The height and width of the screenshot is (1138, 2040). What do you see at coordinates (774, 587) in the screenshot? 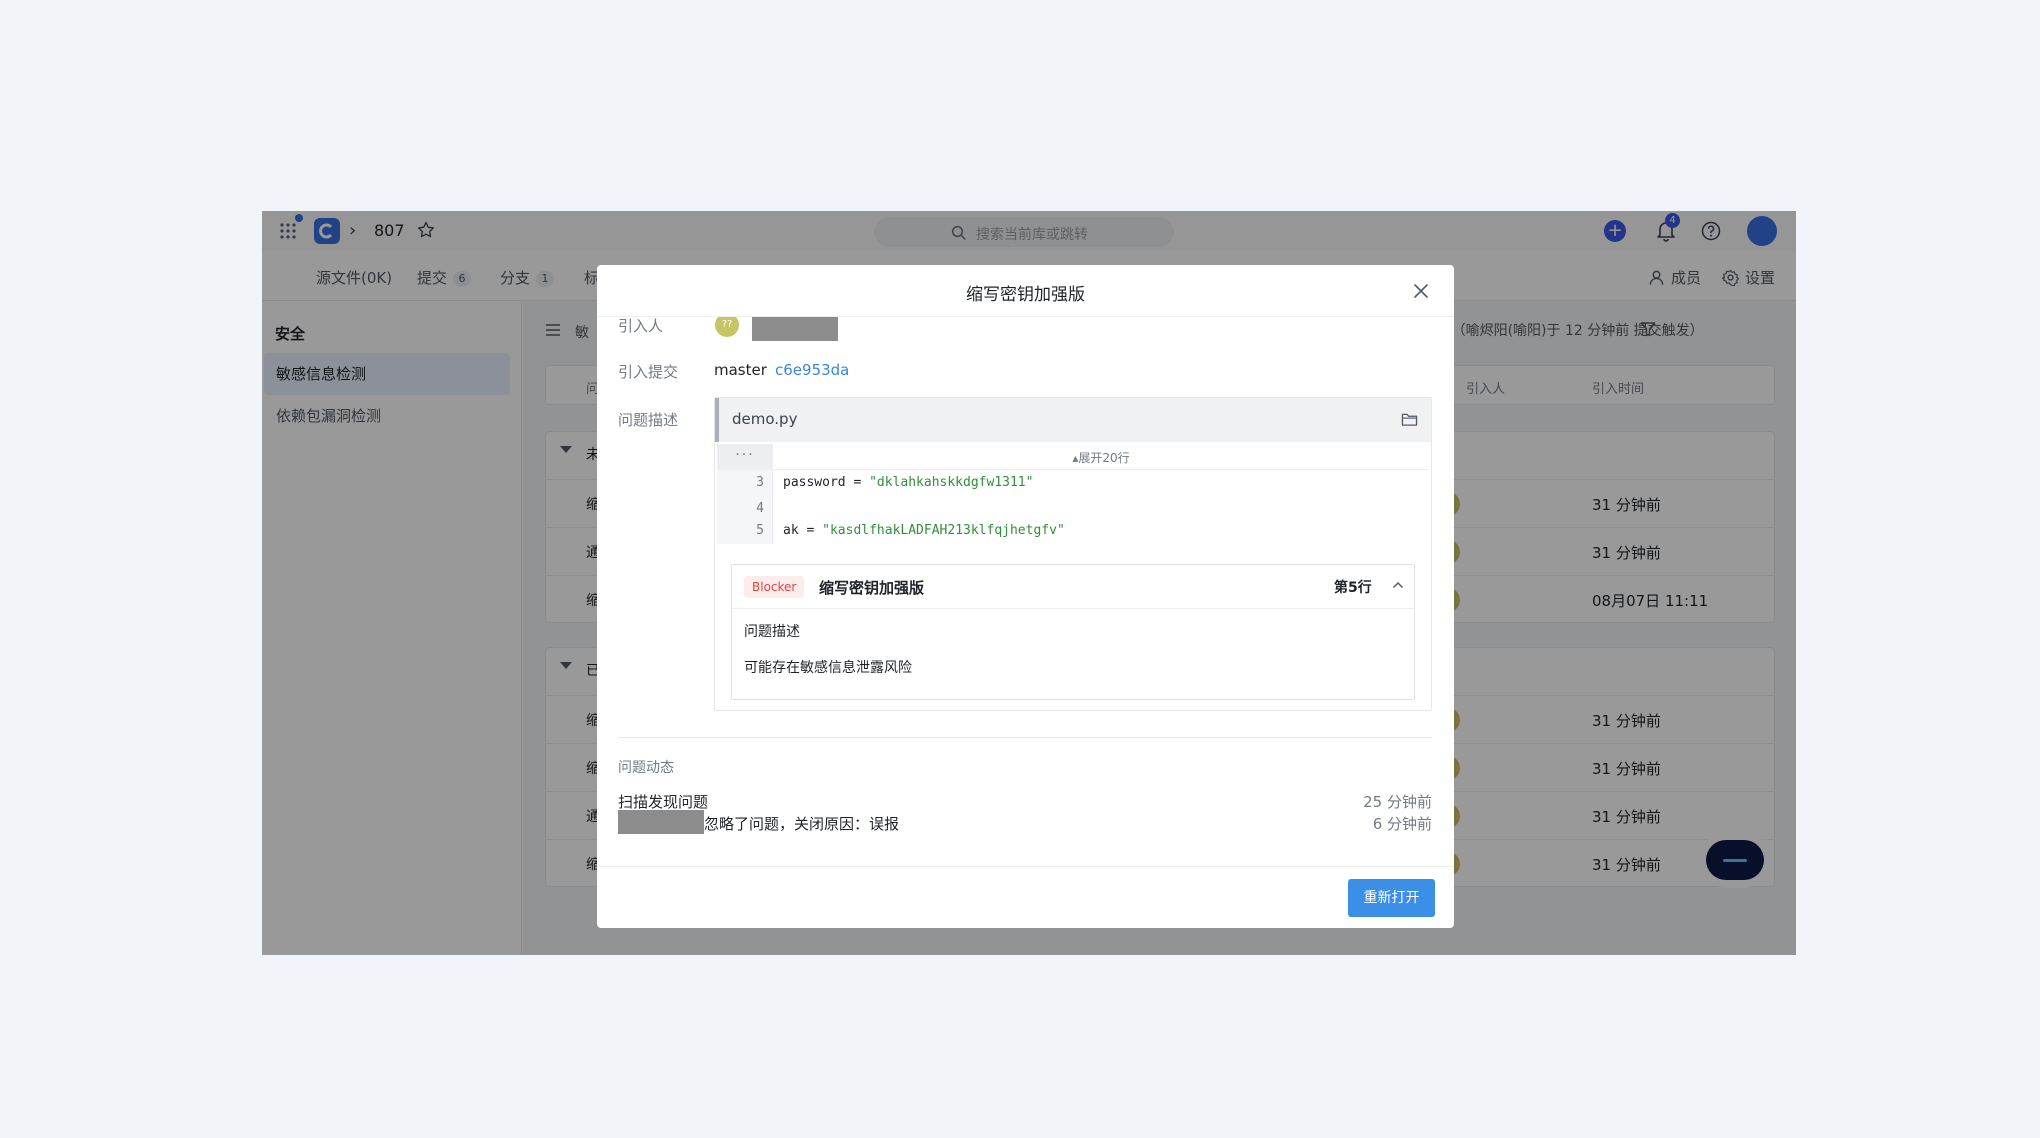
I see `severity-badge: Blocker` at bounding box center [774, 587].